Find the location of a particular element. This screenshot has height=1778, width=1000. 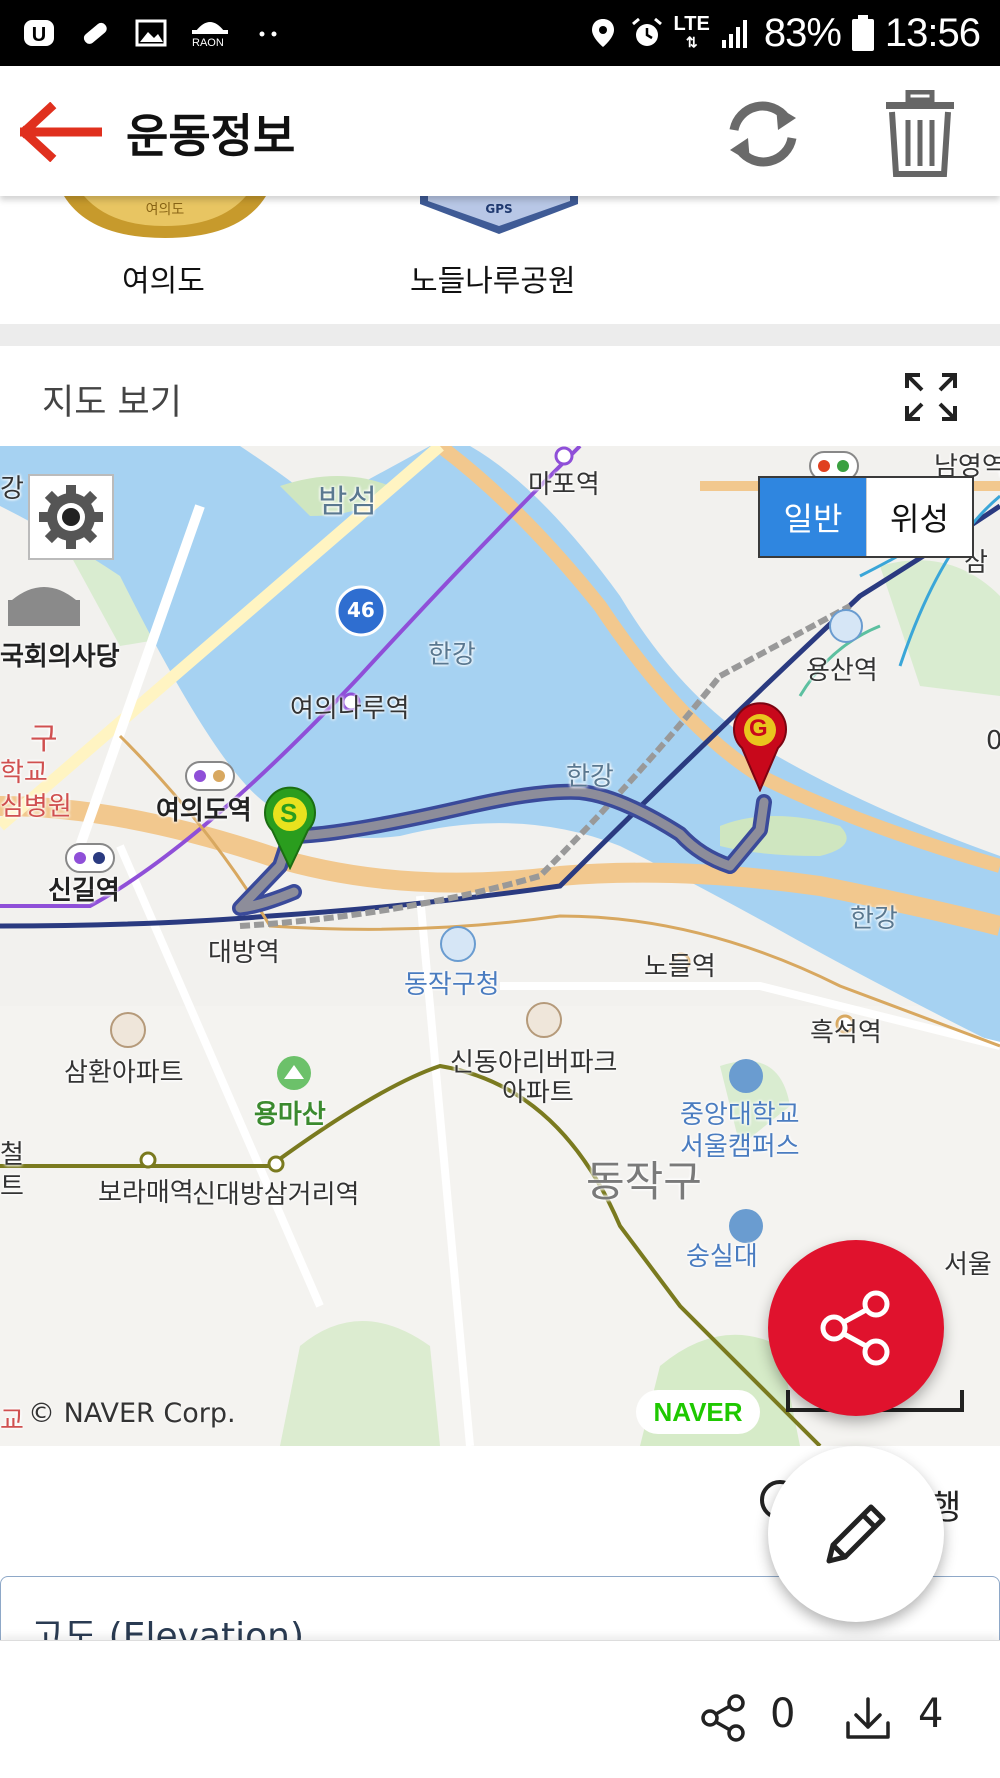

map-settings-button is located at coordinates (71, 517).